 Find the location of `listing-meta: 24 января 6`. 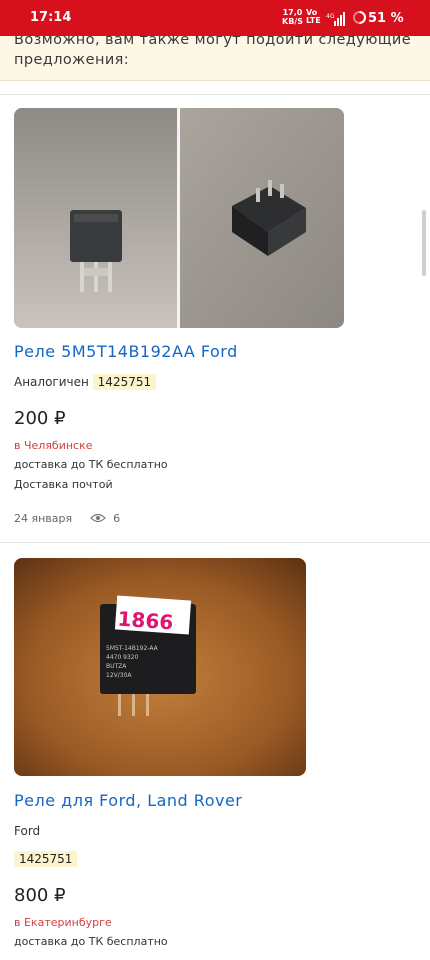

listing-meta: 24 января 6 is located at coordinates (67, 518).